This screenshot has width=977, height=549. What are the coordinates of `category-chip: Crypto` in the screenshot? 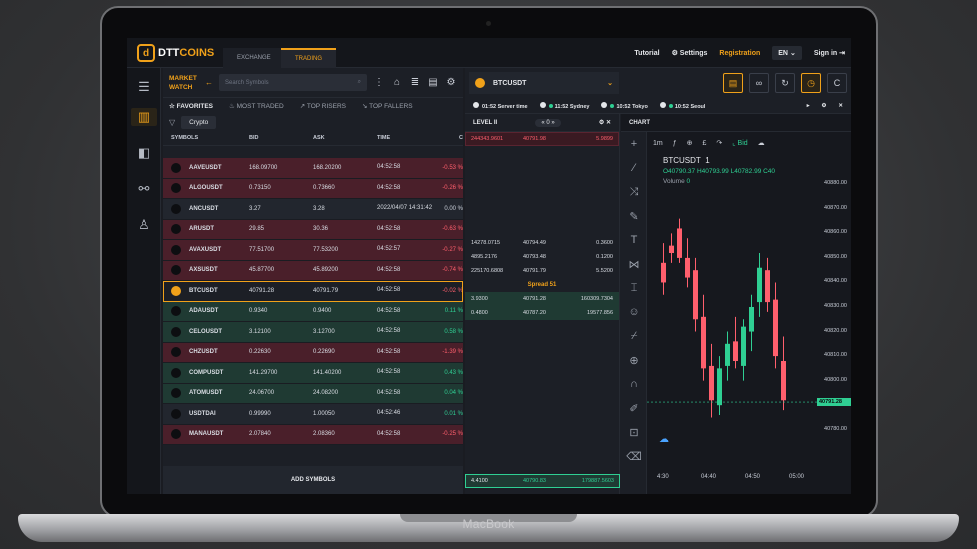 It's located at (199, 122).